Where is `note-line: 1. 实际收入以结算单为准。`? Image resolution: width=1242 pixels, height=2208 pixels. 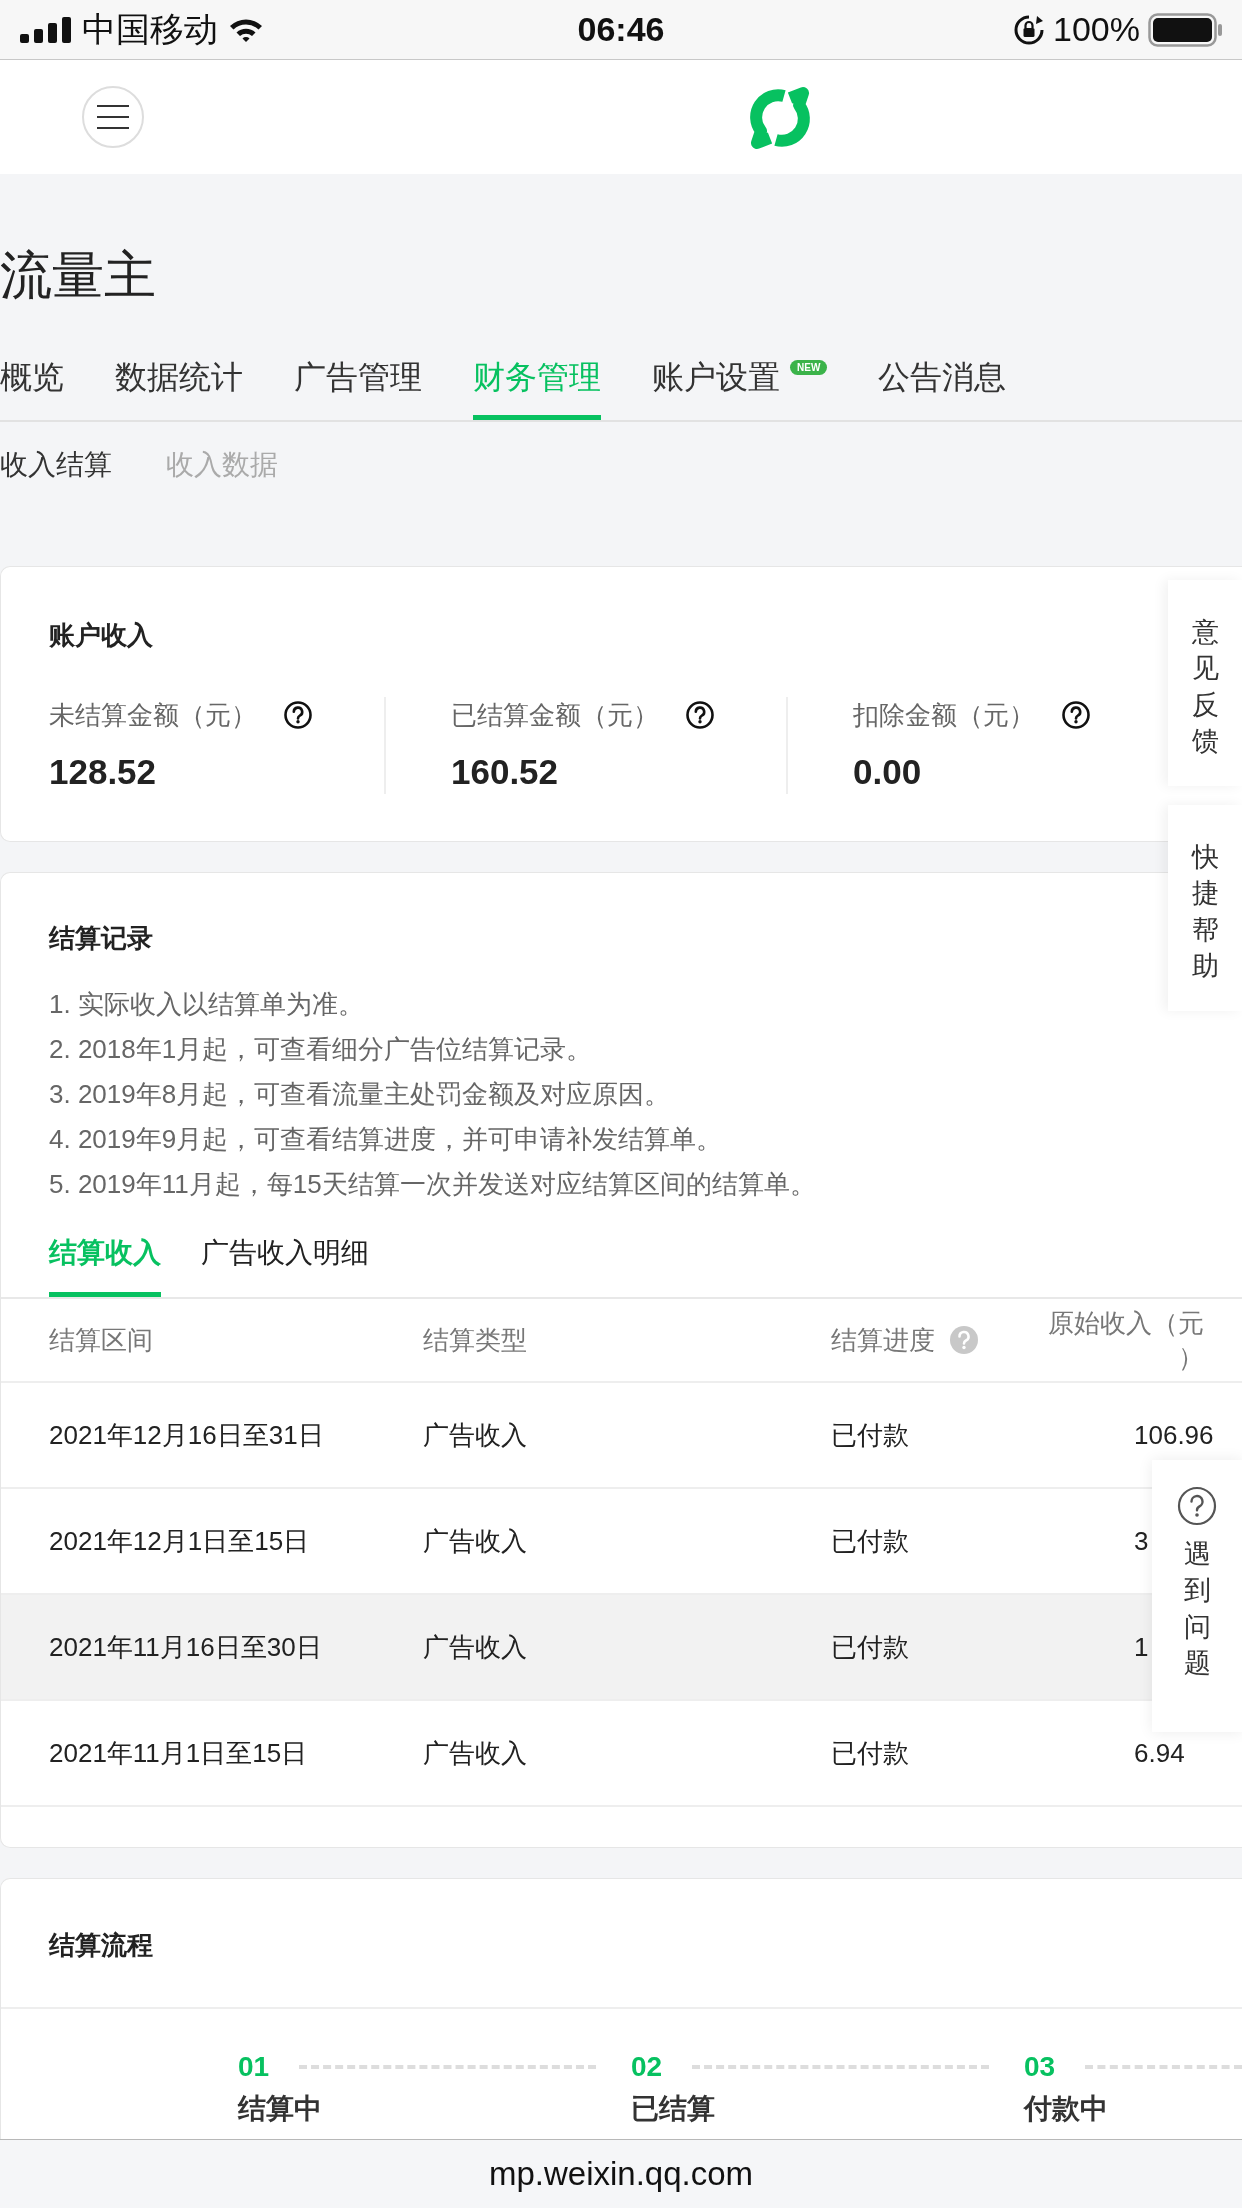 note-line: 1. 实际收入以结算单为准。 is located at coordinates (207, 1004).